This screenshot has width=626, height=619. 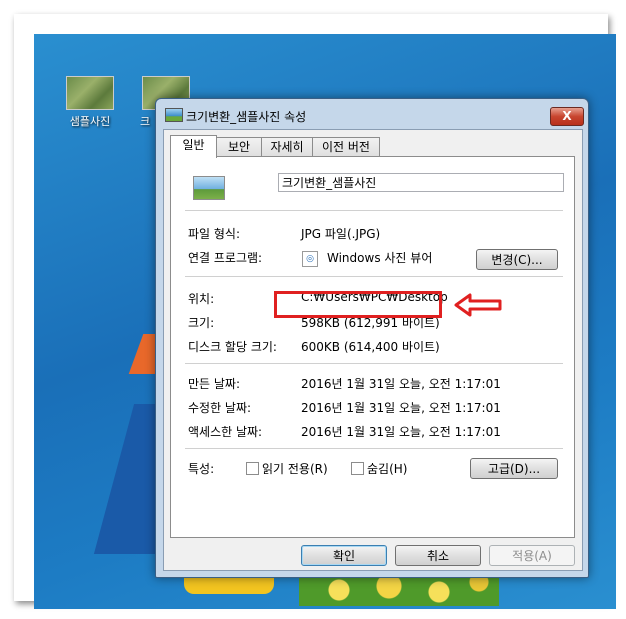 What do you see at coordinates (357, 468) in the screenshot?
I see `hidden-checkbox` at bounding box center [357, 468].